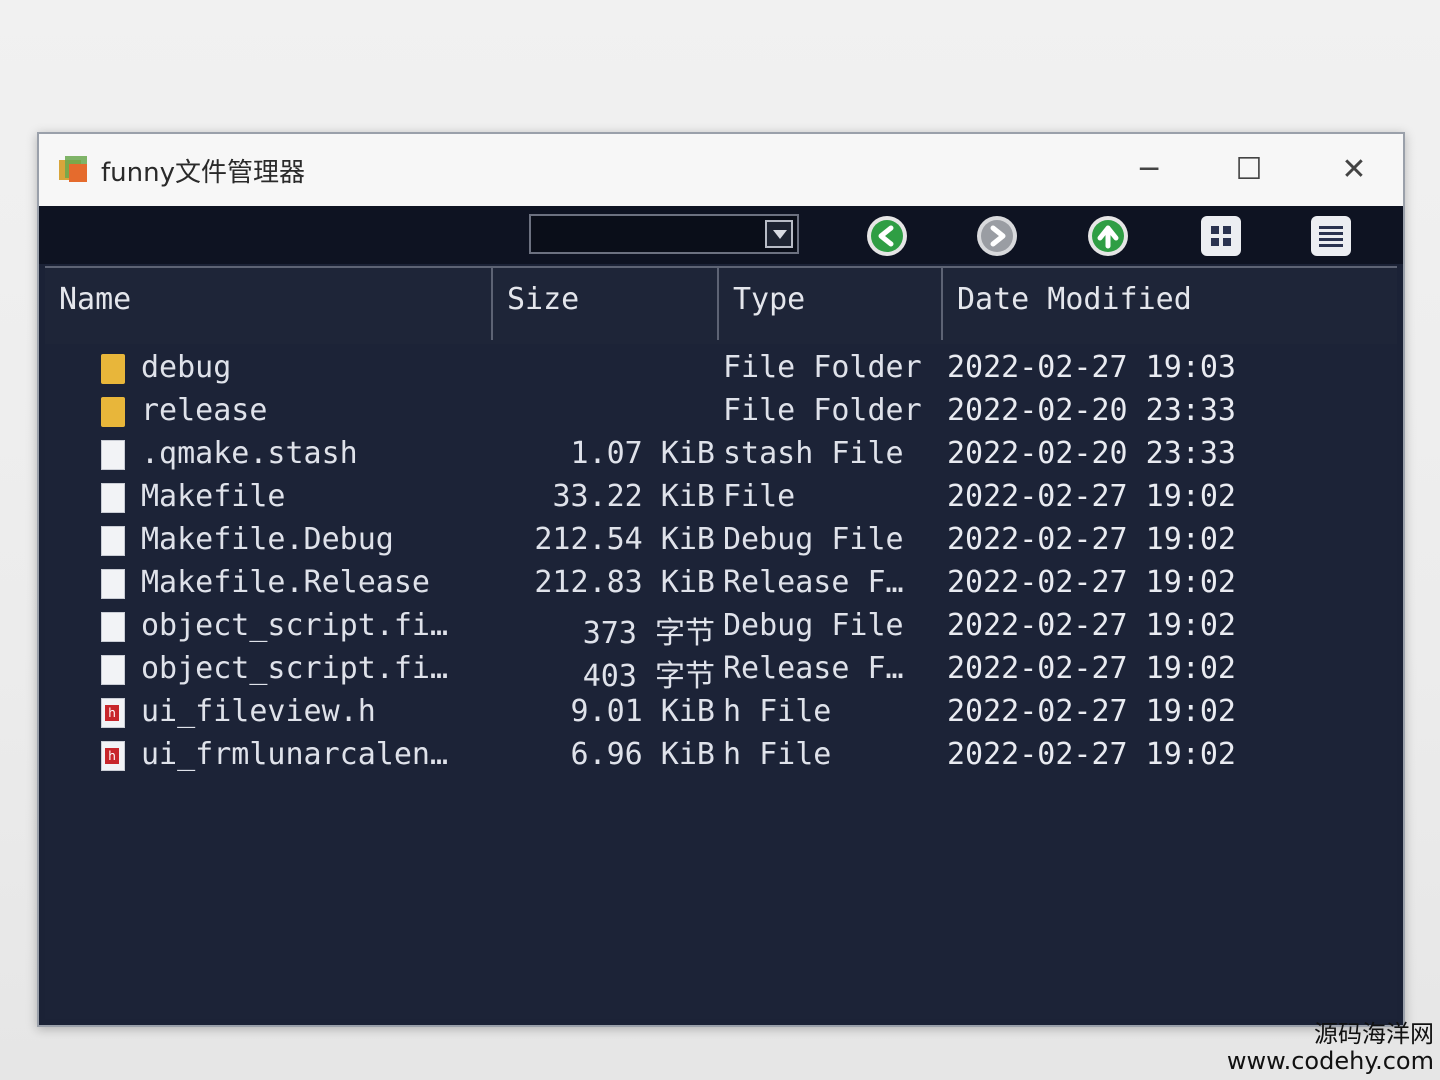  What do you see at coordinates (1221, 236) in the screenshot?
I see `grid-view-button` at bounding box center [1221, 236].